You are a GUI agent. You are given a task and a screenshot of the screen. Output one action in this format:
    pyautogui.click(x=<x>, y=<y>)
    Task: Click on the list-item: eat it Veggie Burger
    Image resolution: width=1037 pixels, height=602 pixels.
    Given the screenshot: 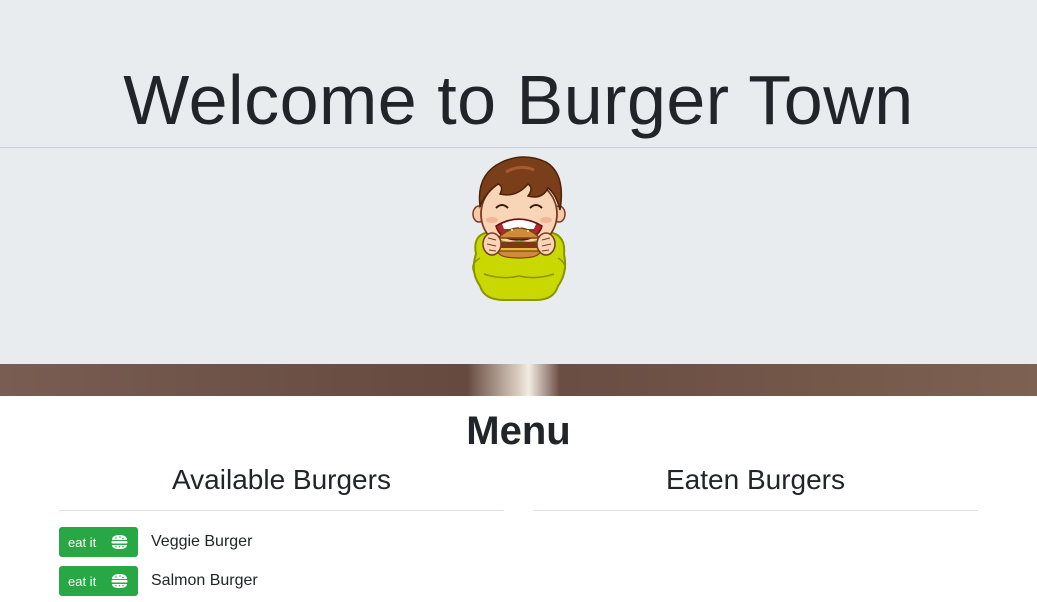 What is the action you would take?
    pyautogui.click(x=155, y=542)
    